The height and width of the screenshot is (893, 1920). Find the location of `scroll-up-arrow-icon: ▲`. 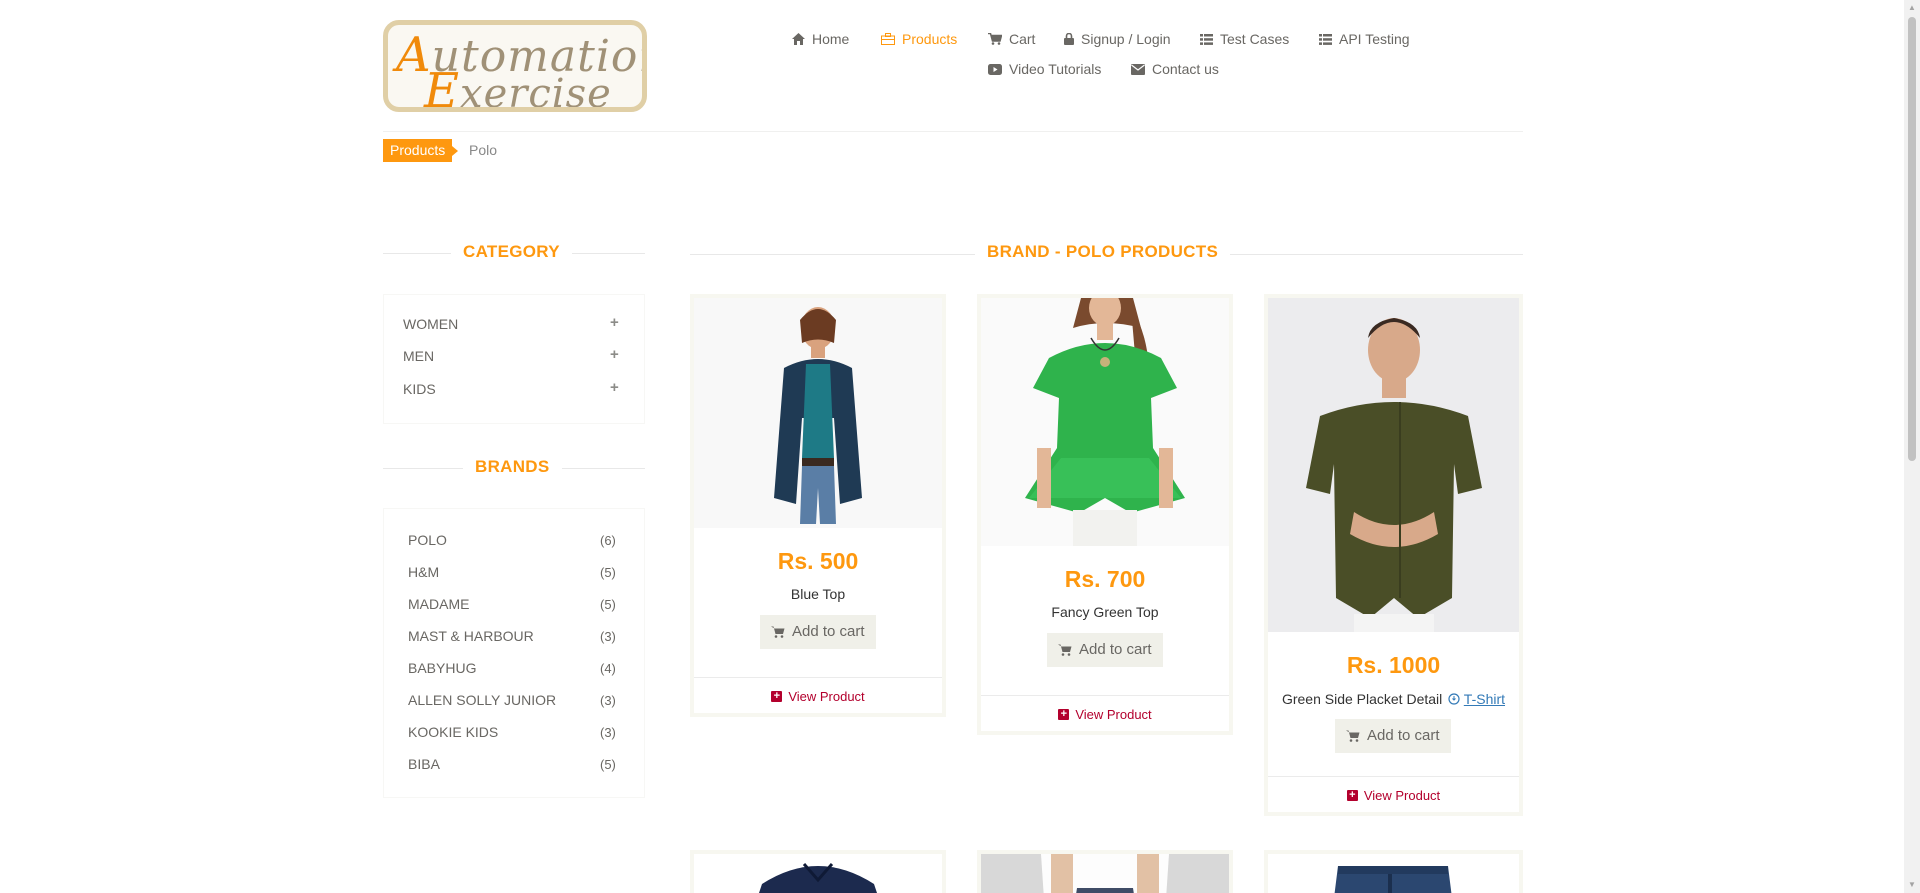

scroll-up-arrow-icon: ▲ is located at coordinates (1912, 8).